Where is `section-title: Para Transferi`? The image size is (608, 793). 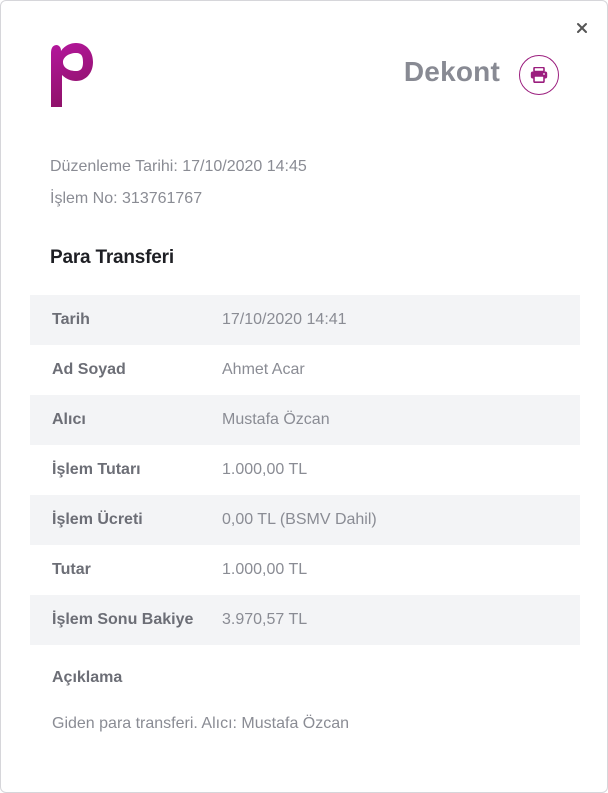 section-title: Para Transferi is located at coordinates (112, 257).